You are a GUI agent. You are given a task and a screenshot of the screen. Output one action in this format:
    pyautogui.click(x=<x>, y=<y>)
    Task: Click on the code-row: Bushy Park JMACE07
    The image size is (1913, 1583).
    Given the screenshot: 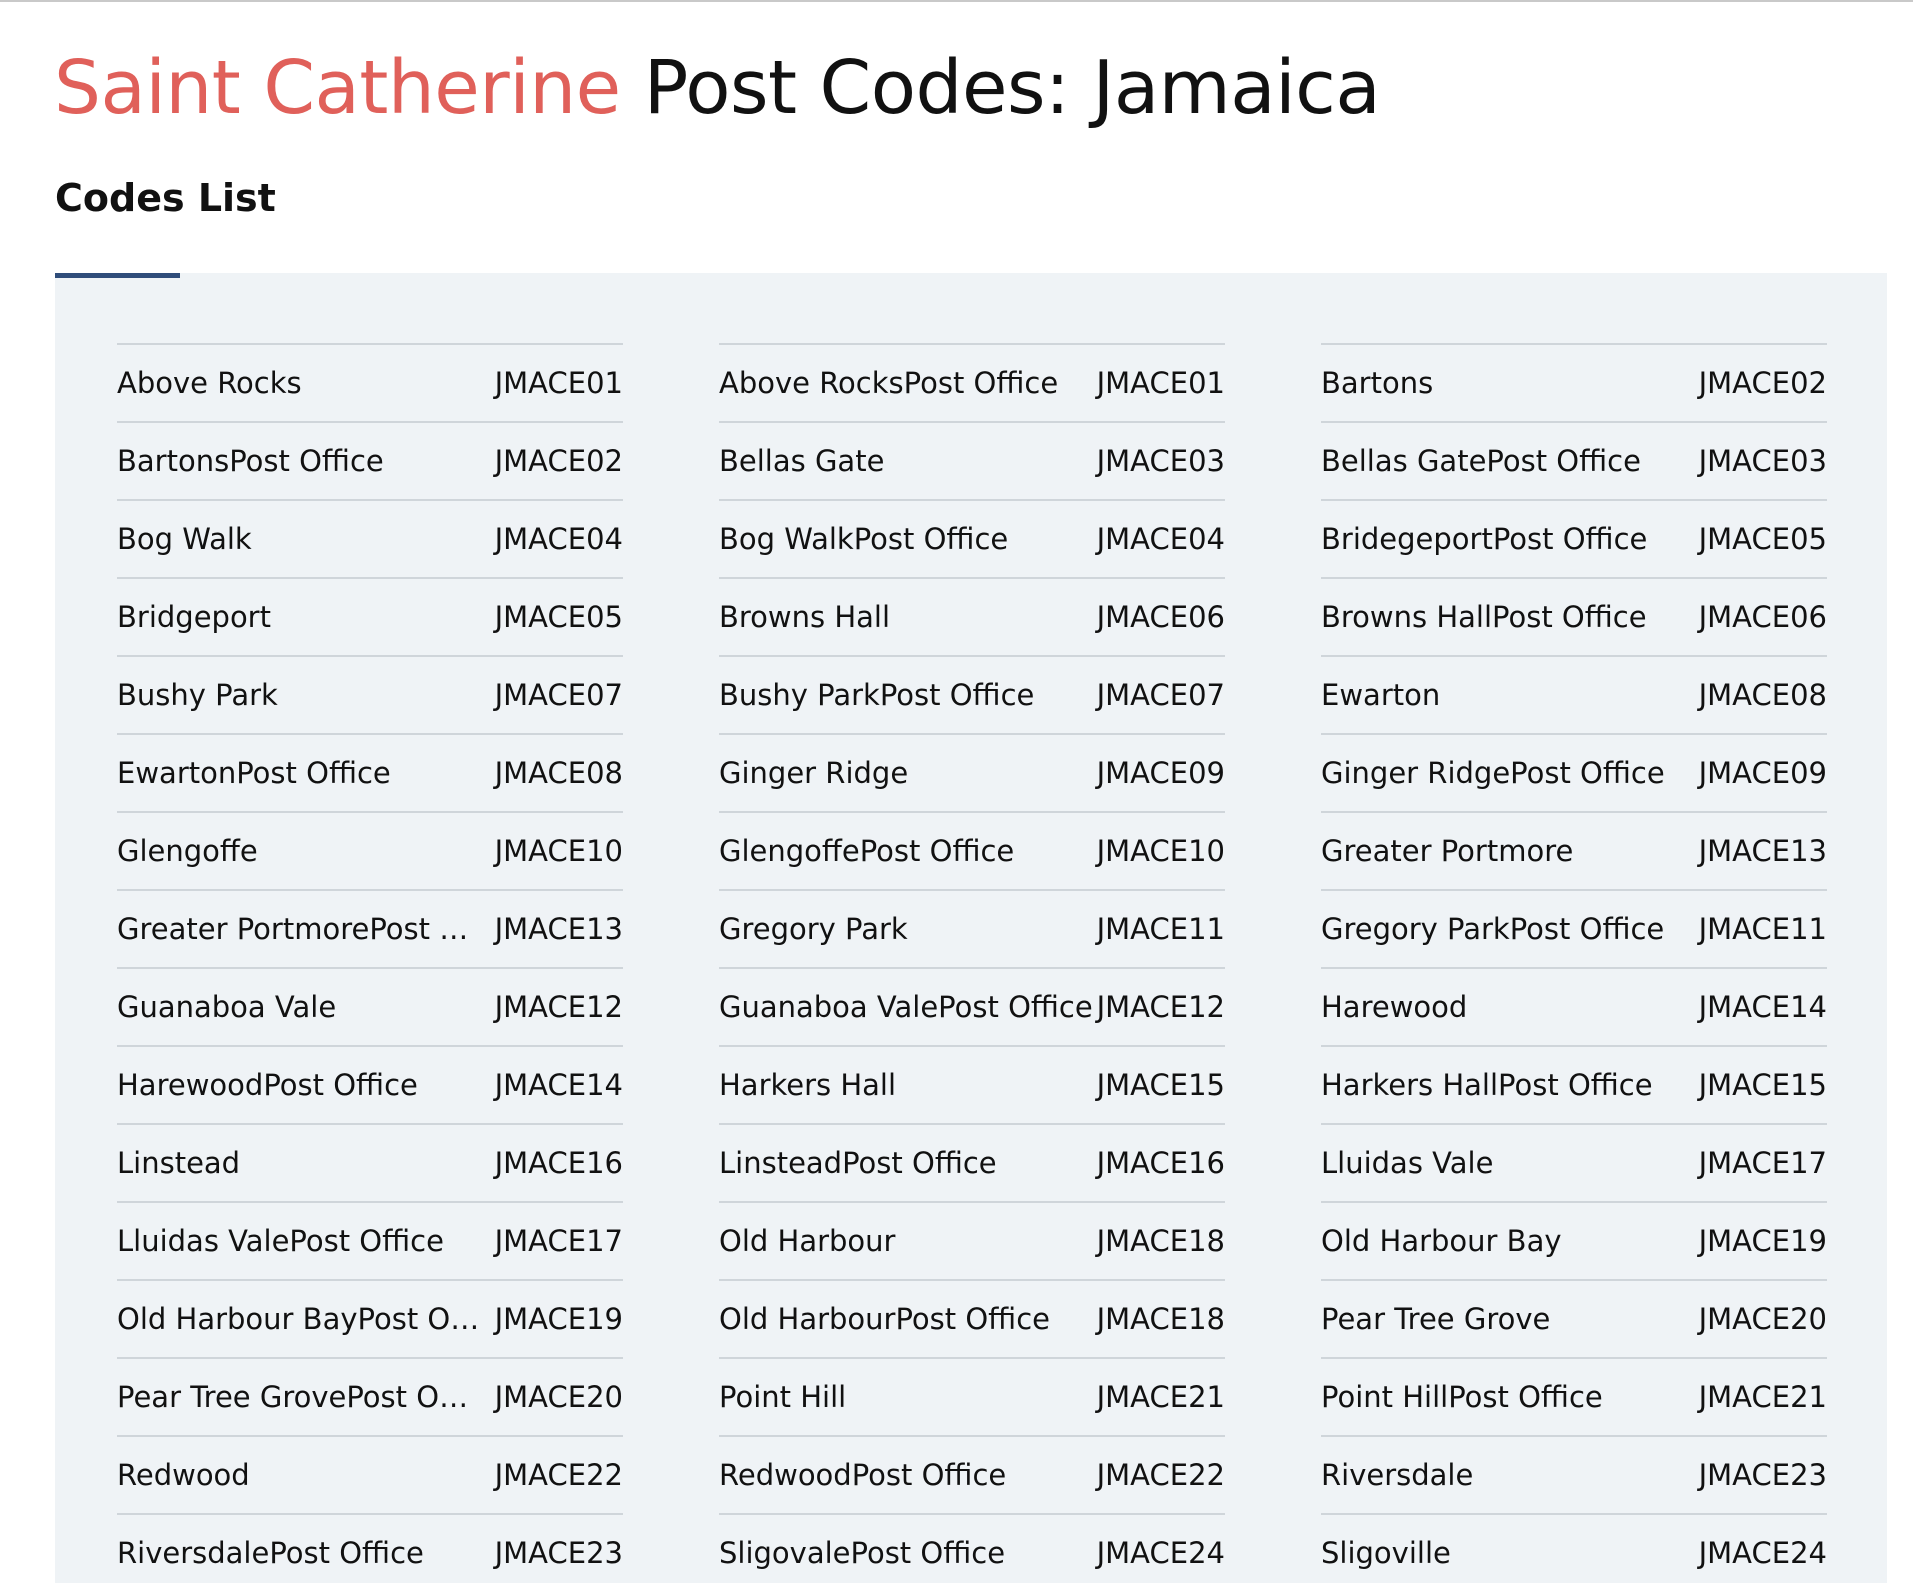 What is the action you would take?
    pyautogui.click(x=370, y=696)
    